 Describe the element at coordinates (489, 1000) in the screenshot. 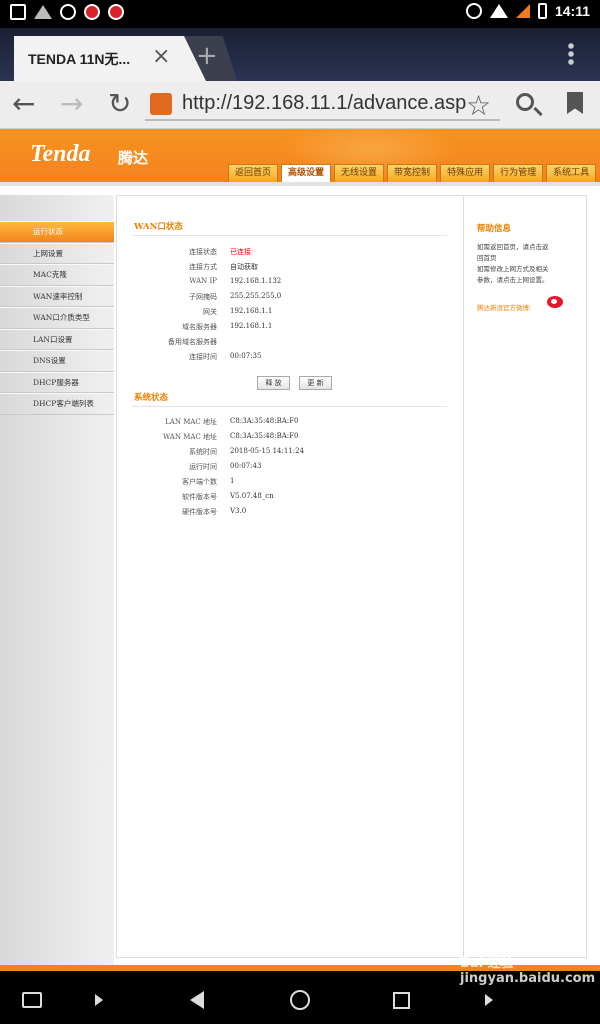

I see `volume-up-icon` at that location.